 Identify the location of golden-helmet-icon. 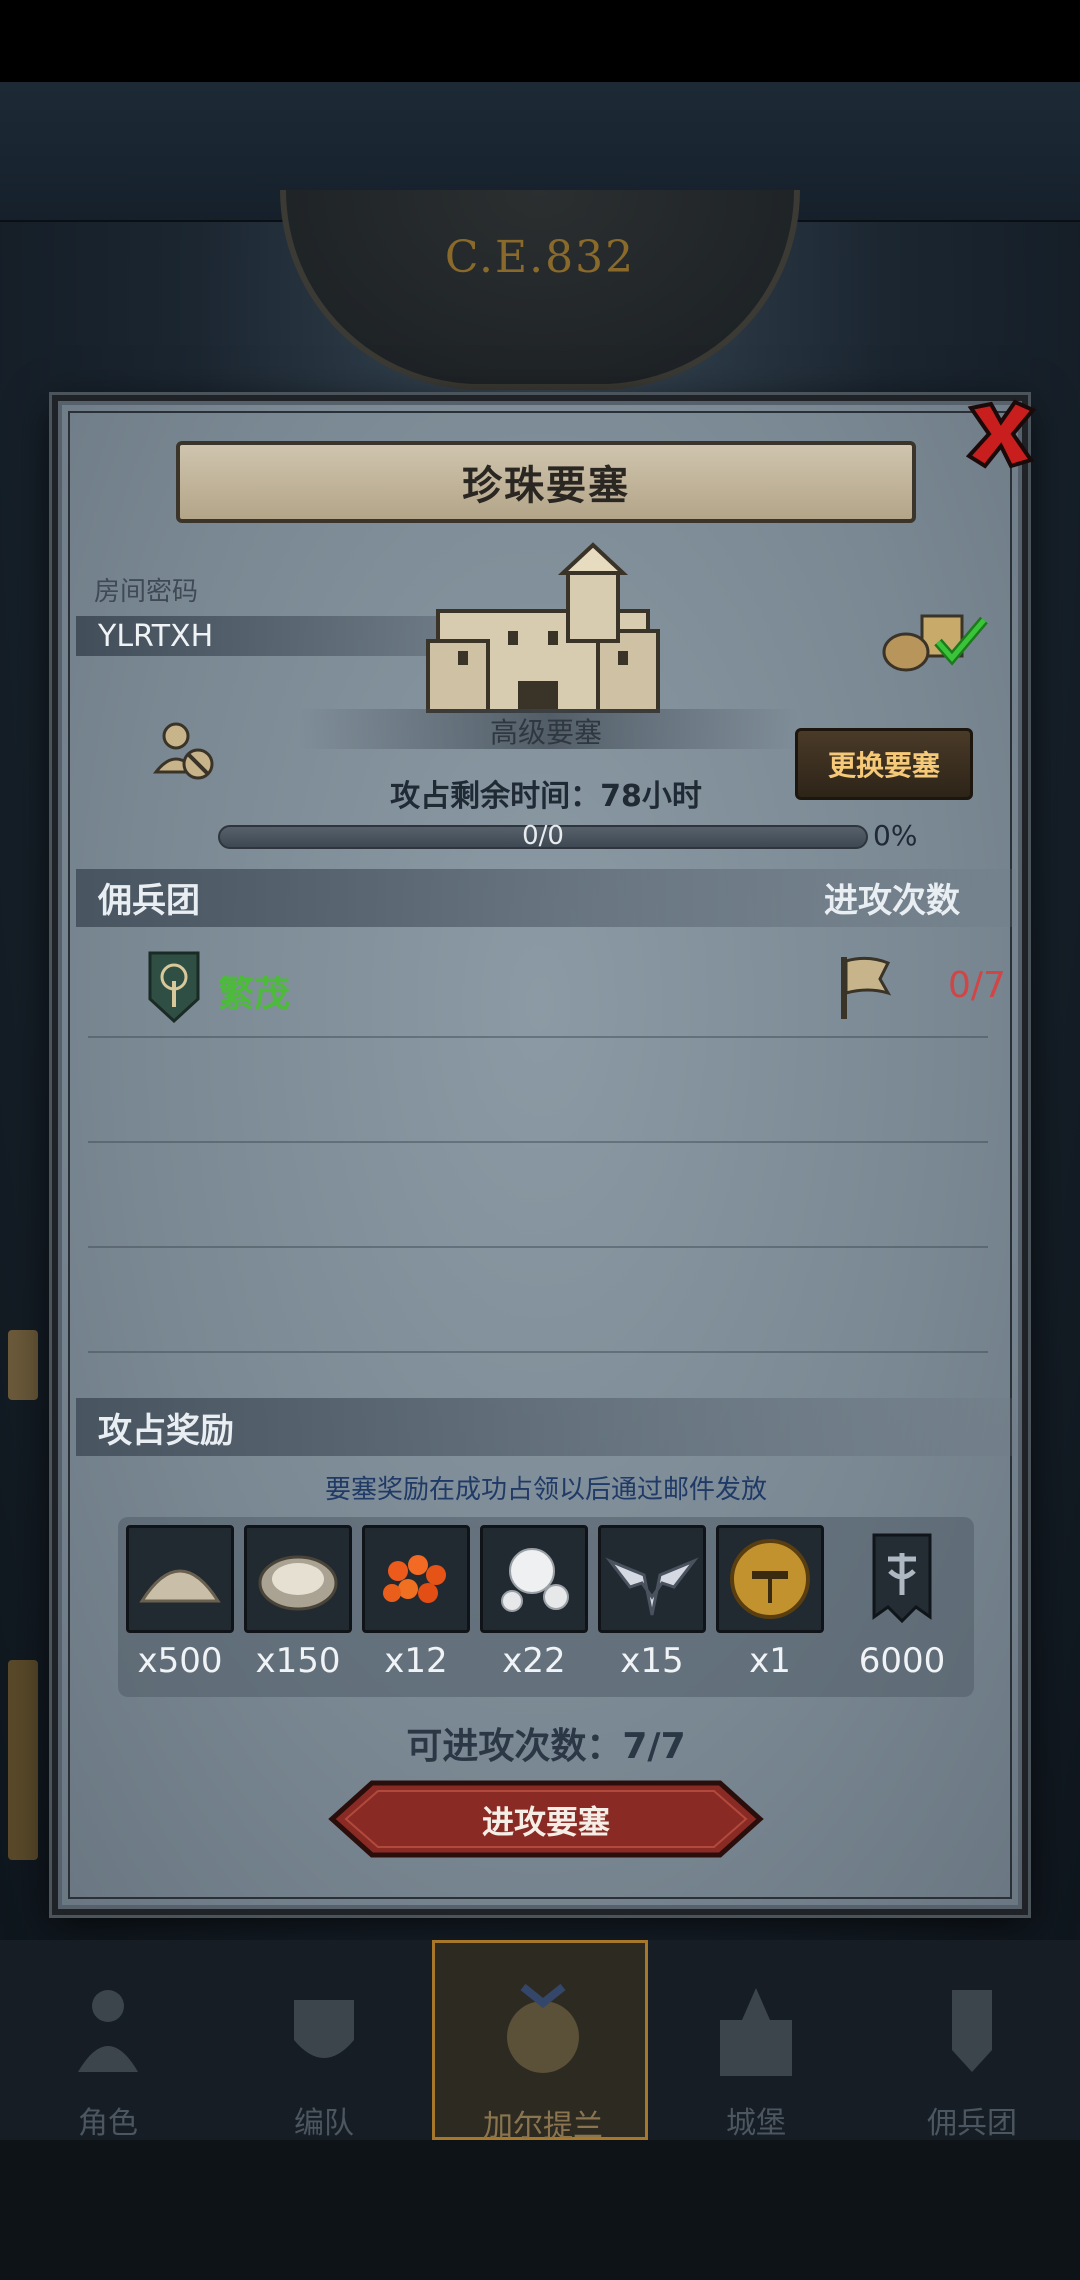
(770, 1579).